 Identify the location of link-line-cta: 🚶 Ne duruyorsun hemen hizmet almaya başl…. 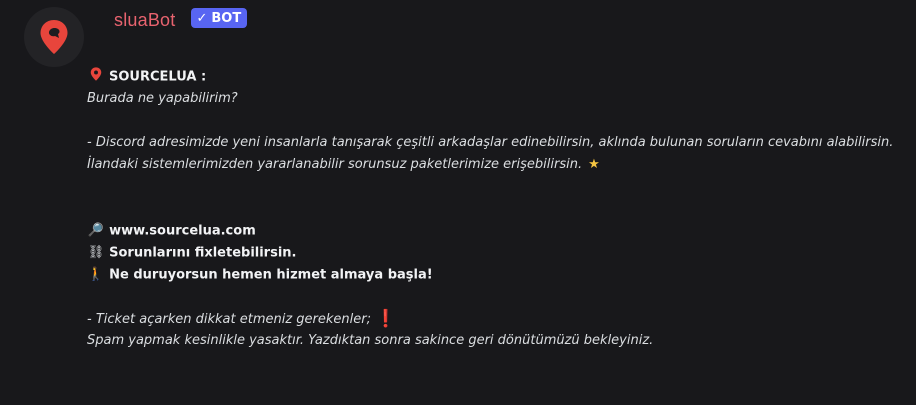
(487, 275).